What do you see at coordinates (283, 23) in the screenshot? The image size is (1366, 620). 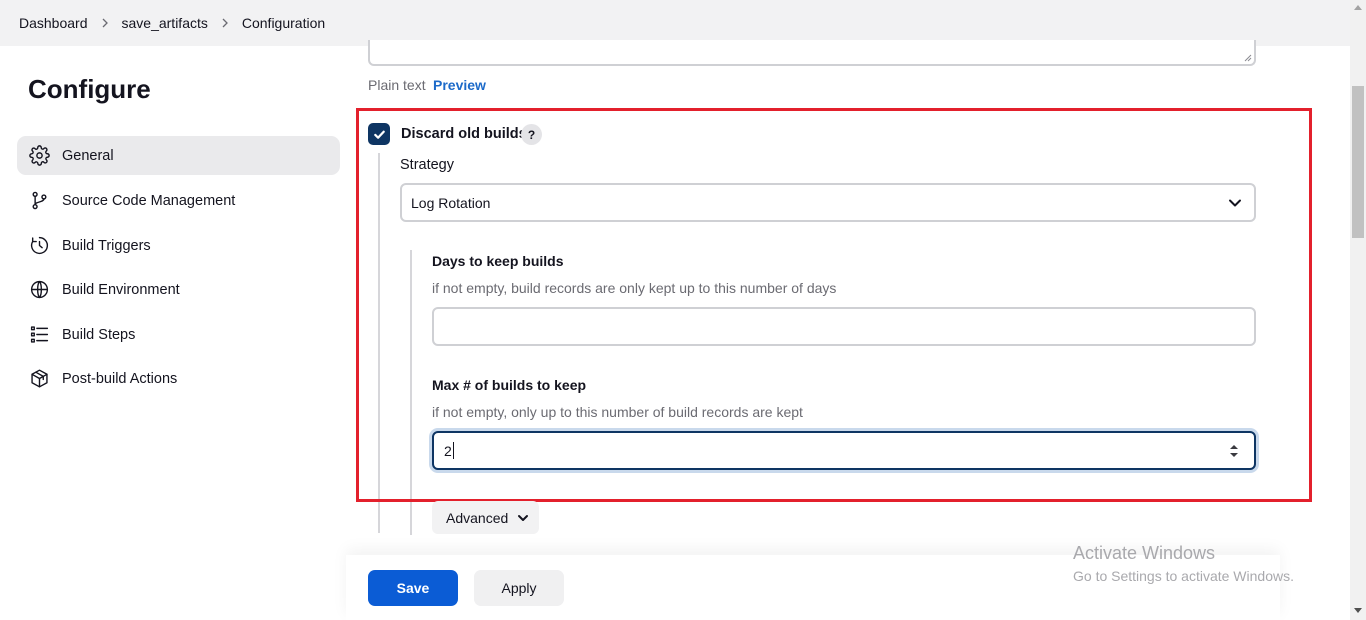 I see `breadcrumb-configuration: Configuration` at bounding box center [283, 23].